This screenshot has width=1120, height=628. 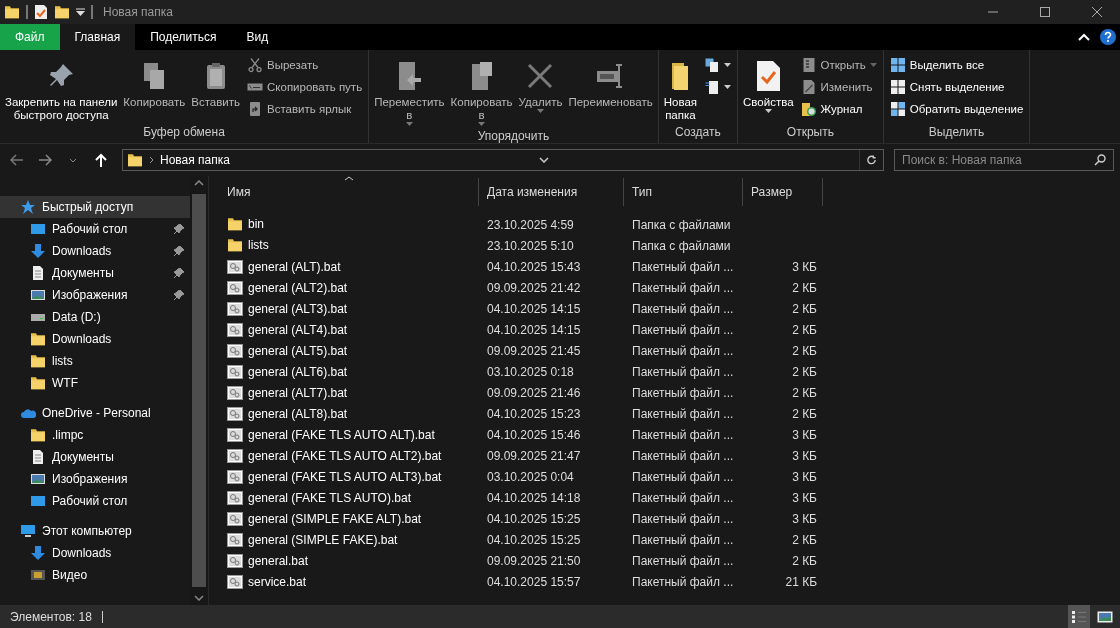 What do you see at coordinates (349, 371) in the screenshot?
I see `file-name: general (ALT6).bat` at bounding box center [349, 371].